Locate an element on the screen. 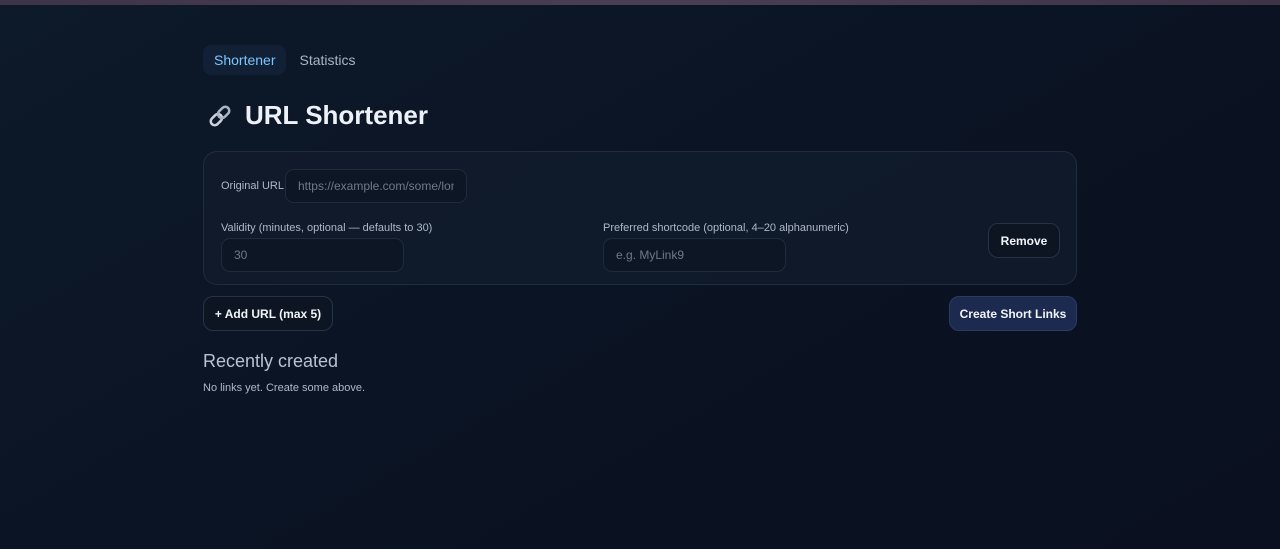 This screenshot has width=1280, height=549. original-url-input is located at coordinates (375, 186).